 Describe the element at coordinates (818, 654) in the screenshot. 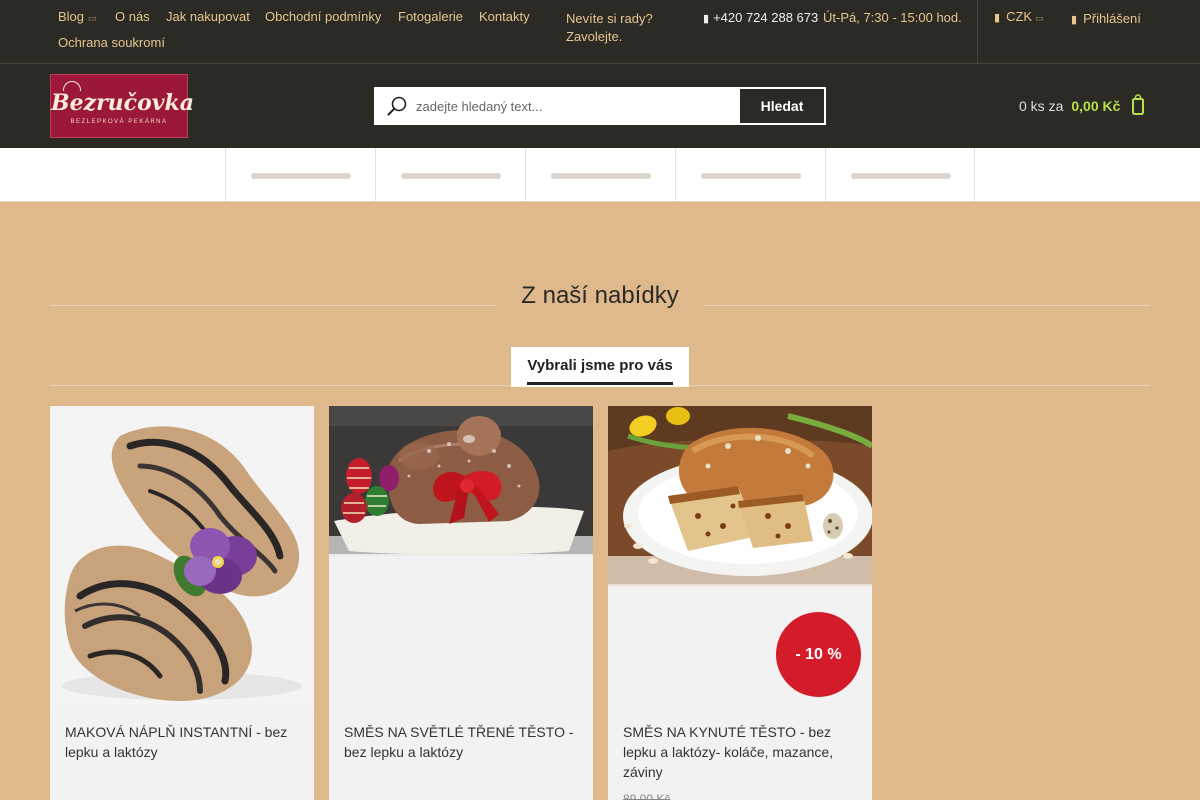

I see `discount-badge: - 10 %` at that location.